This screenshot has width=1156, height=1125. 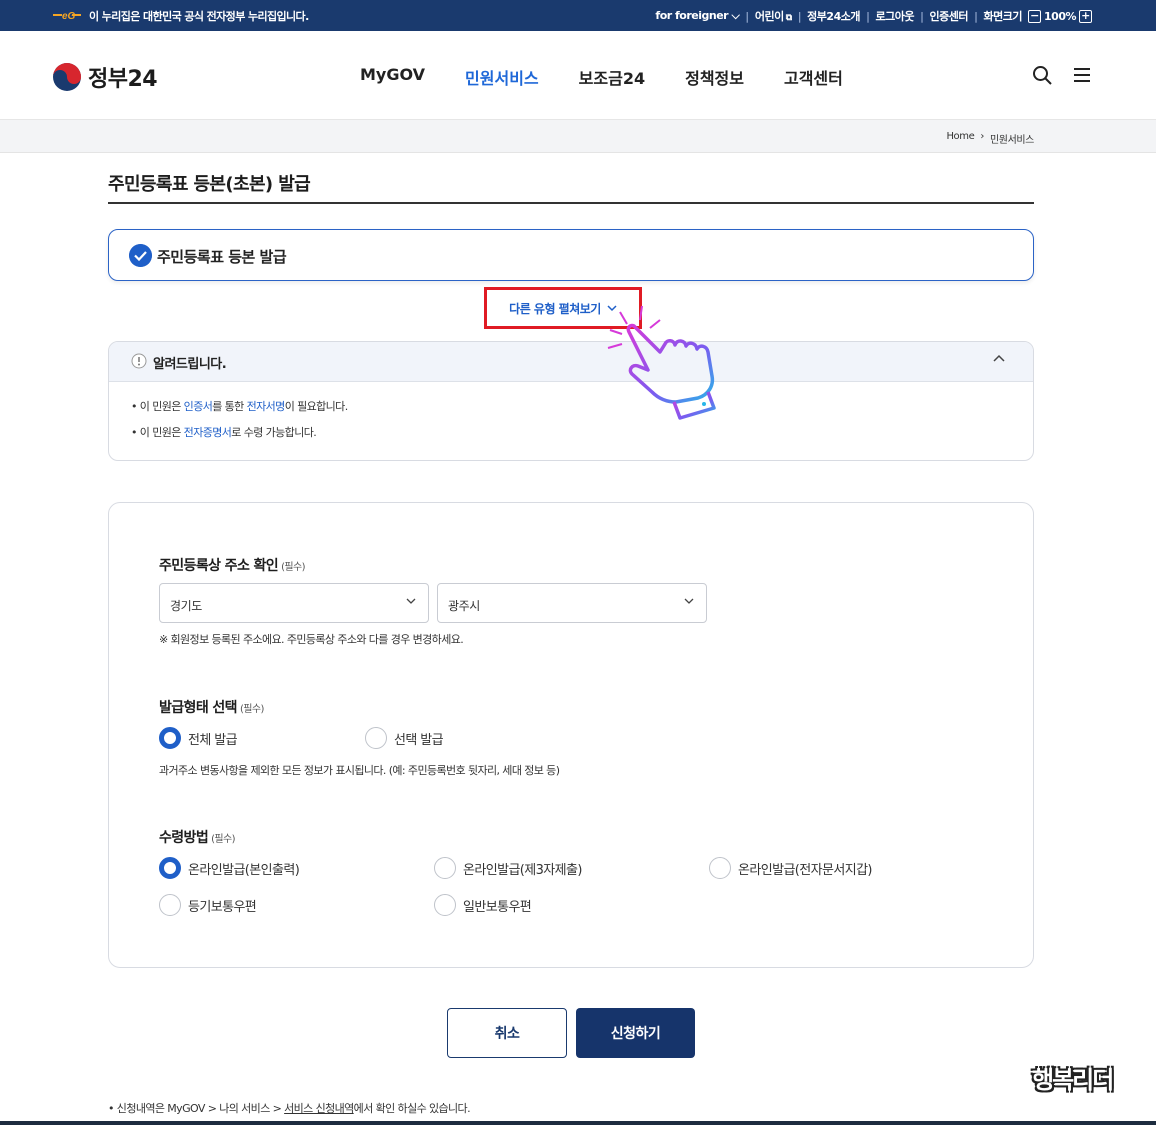 What do you see at coordinates (222, 257) in the screenshot?
I see `selected-type-label: 주민등록표 등본 발급` at bounding box center [222, 257].